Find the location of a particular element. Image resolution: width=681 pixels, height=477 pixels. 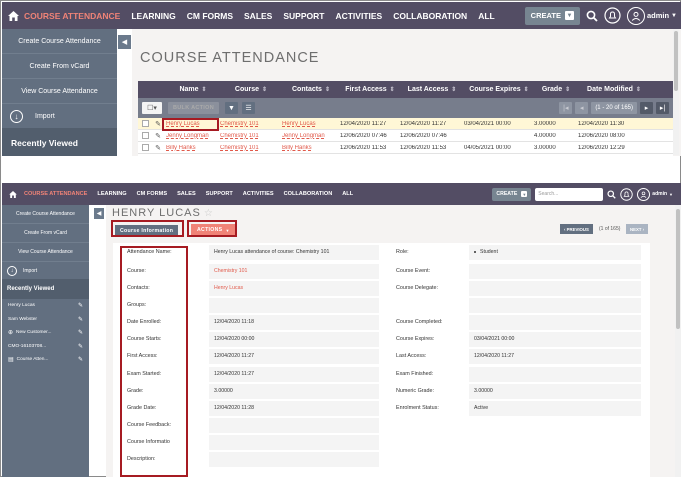

recent-item: ⊕ New Customer... ✎ is located at coordinates (45, 333).